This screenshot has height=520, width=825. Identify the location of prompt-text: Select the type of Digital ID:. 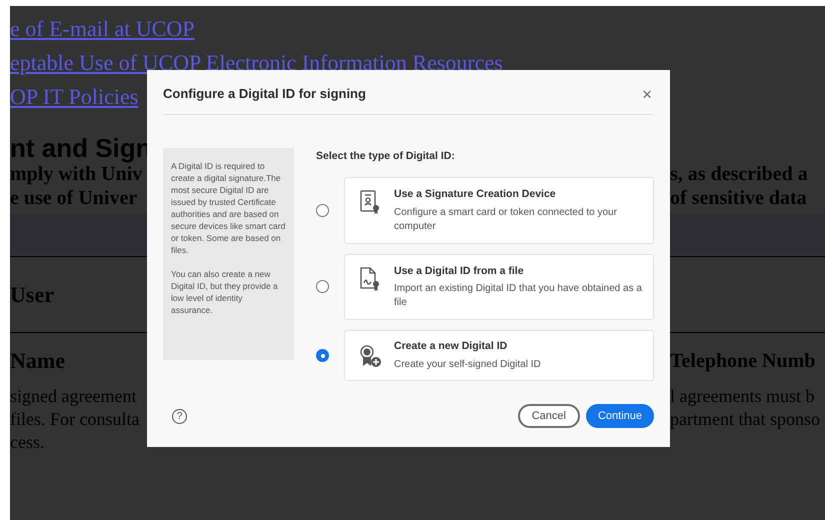
(386, 156).